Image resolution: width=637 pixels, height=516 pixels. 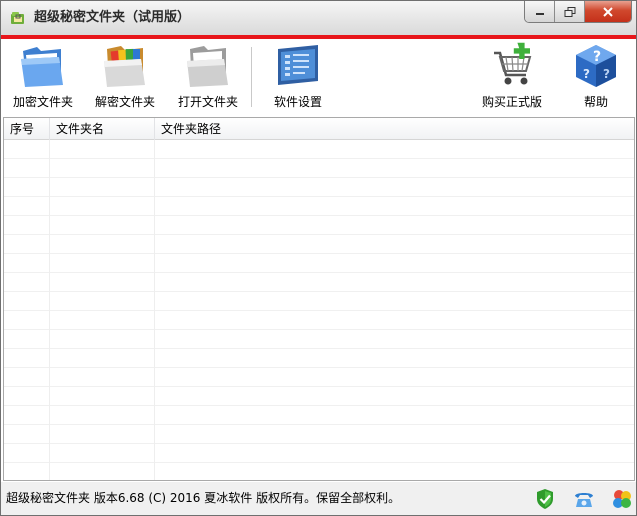 What do you see at coordinates (394, 129) in the screenshot?
I see `column-header-folder-path: 文件夹路径` at bounding box center [394, 129].